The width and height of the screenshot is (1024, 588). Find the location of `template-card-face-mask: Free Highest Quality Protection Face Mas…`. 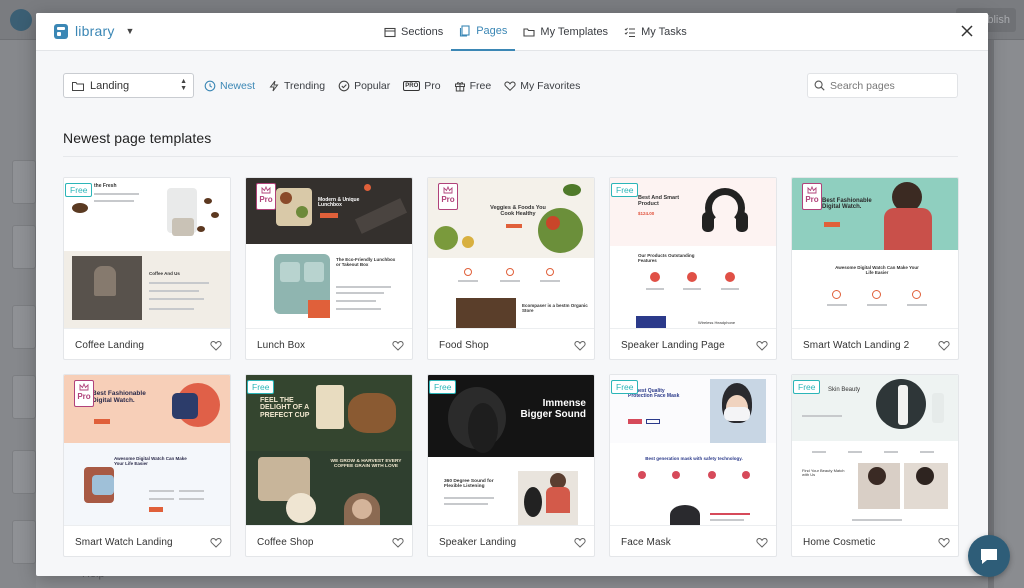

template-card-face-mask: Free Highest Quality Protection Face Mas… is located at coordinates (693, 465).